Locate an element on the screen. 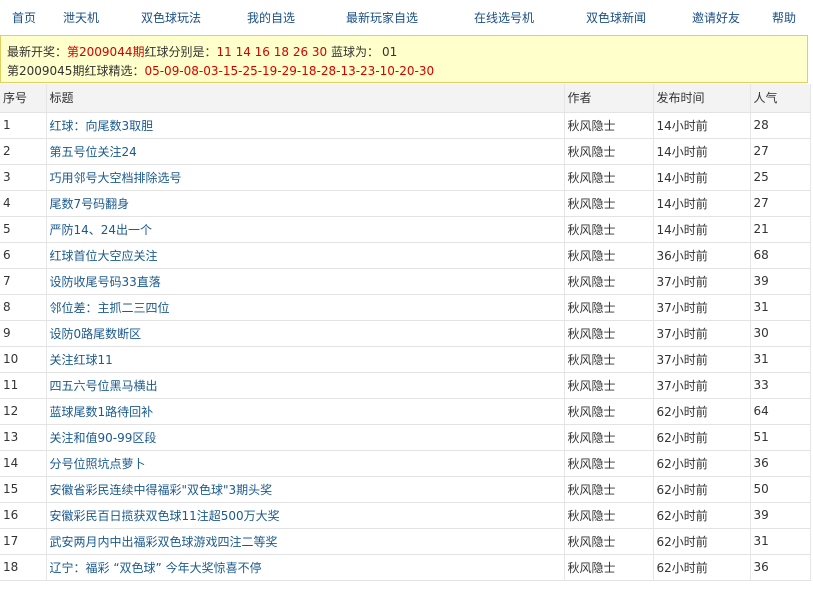 Image resolution: width=813 pixels, height=608 pixels. row-num: 1 is located at coordinates (23, 125).